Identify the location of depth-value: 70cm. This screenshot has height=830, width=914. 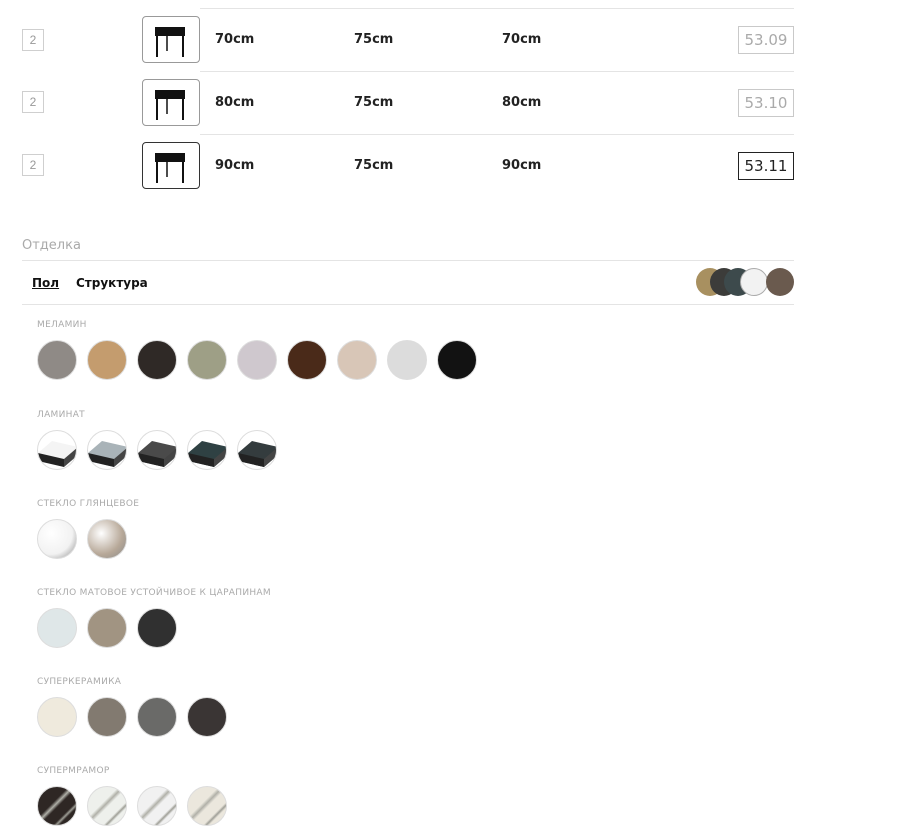
(522, 39).